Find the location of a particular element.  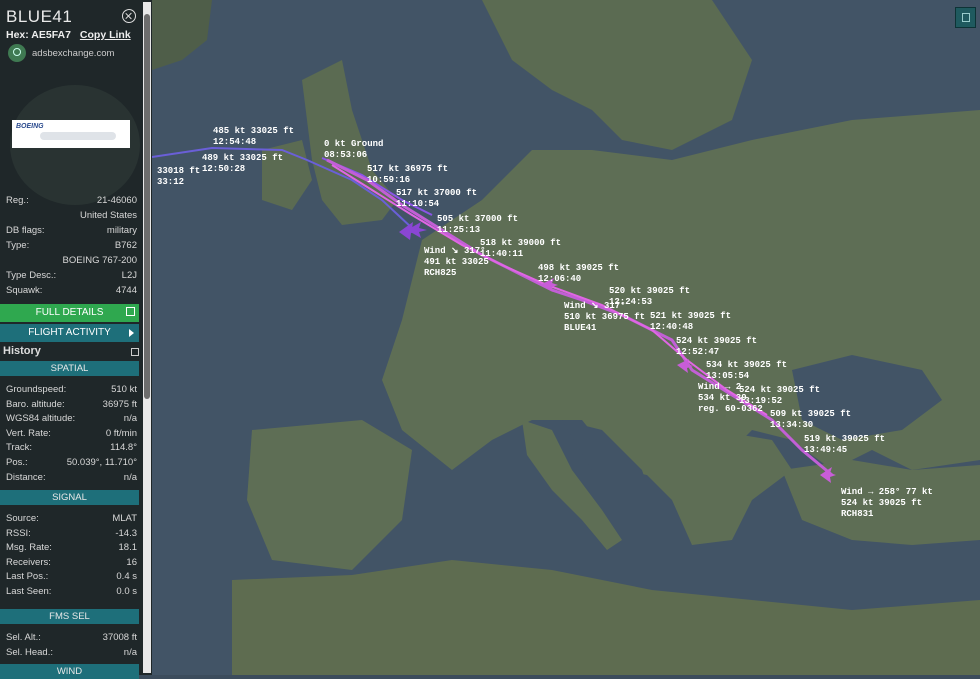

track-label: BLUE41 is located at coordinates (580, 328).